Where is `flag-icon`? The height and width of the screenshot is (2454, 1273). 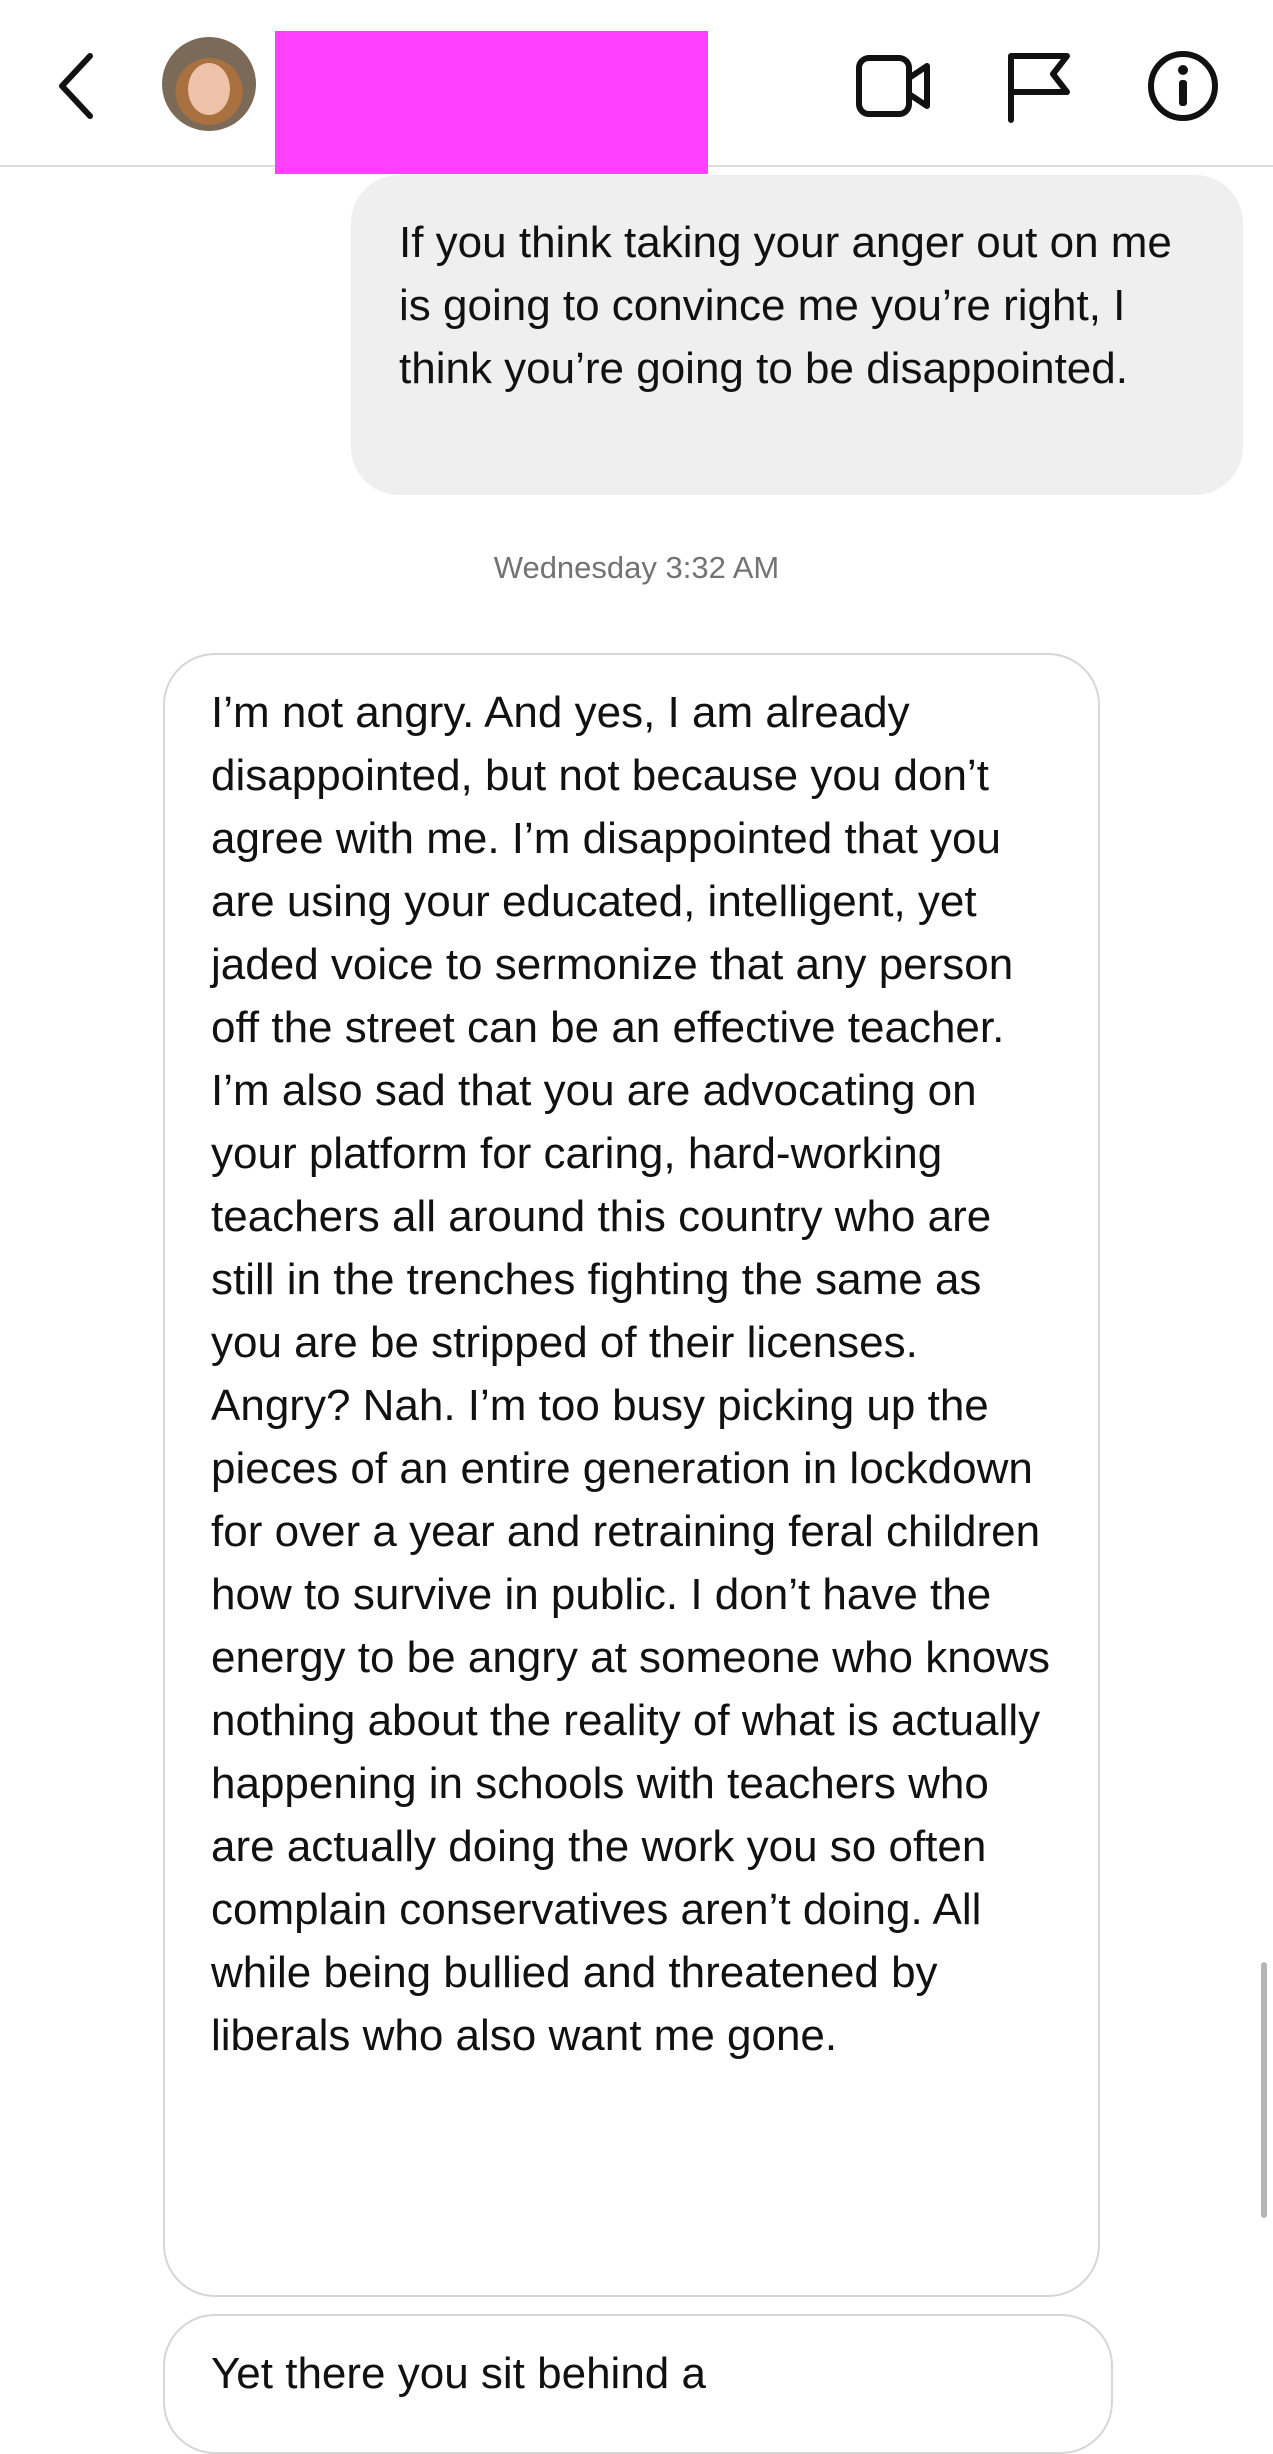 flag-icon is located at coordinates (1039, 88).